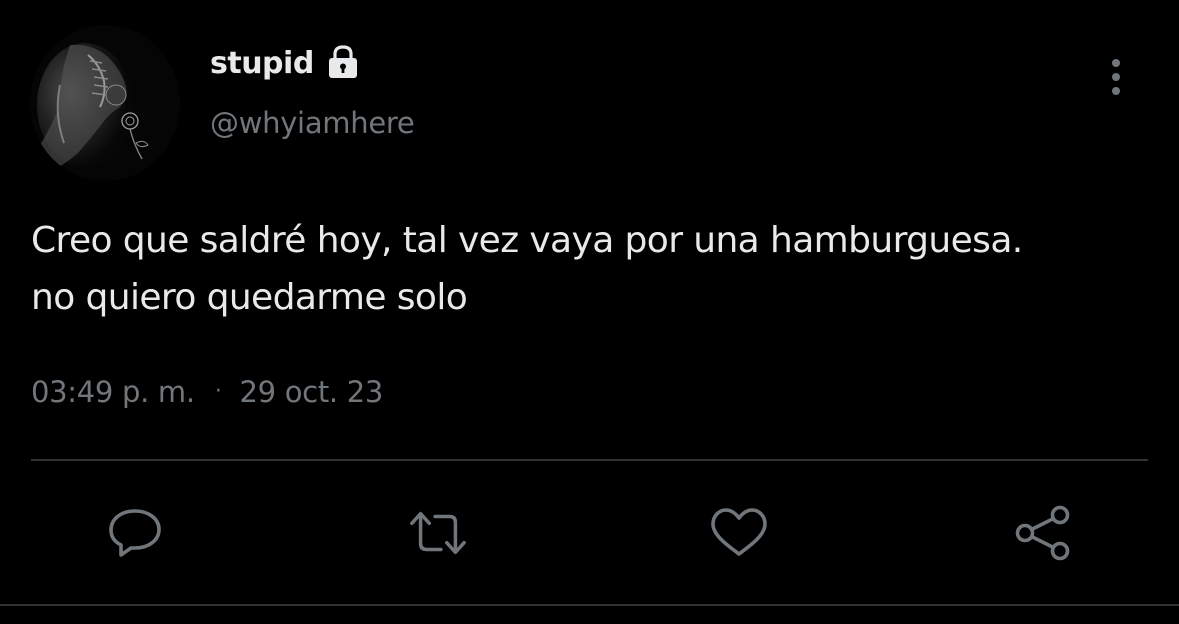 The image size is (1179, 624). I want to click on share-button, so click(1043, 533).